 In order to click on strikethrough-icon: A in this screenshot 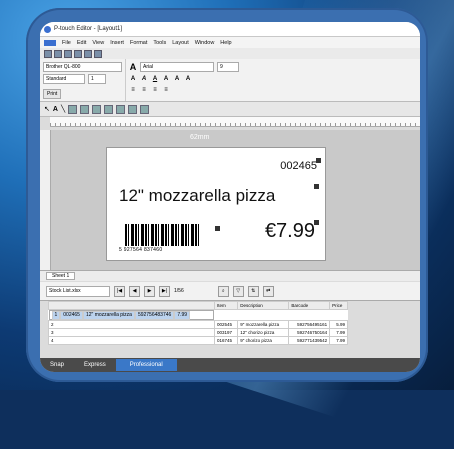, I will do `click(166, 79)`.